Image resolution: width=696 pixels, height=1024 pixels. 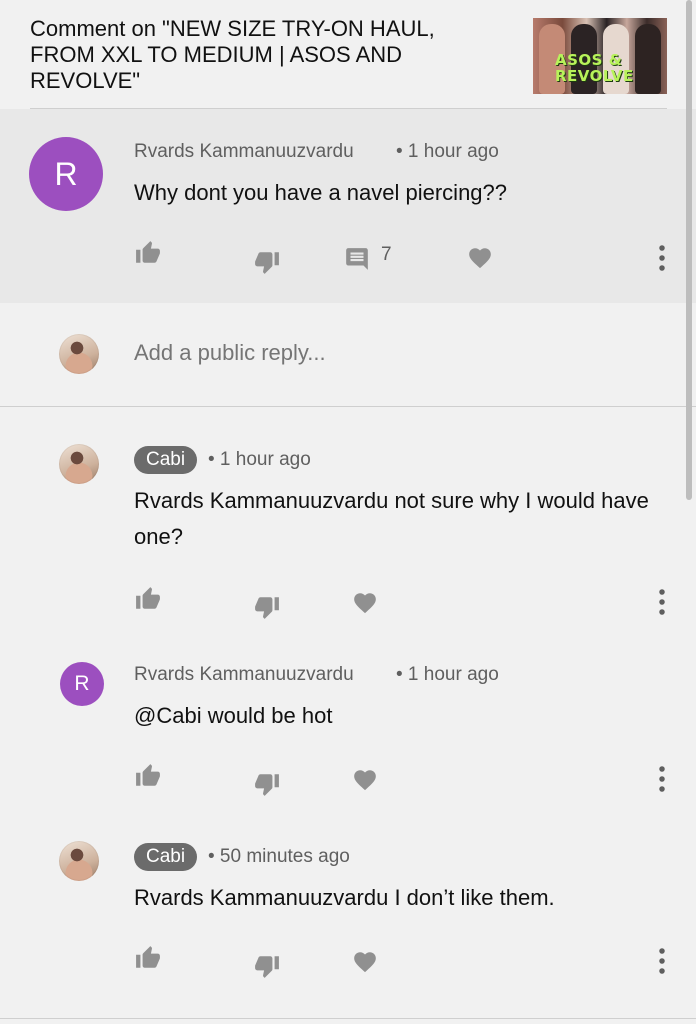 What do you see at coordinates (233, 715) in the screenshot?
I see `reply-text: @Cabi would be hot` at bounding box center [233, 715].